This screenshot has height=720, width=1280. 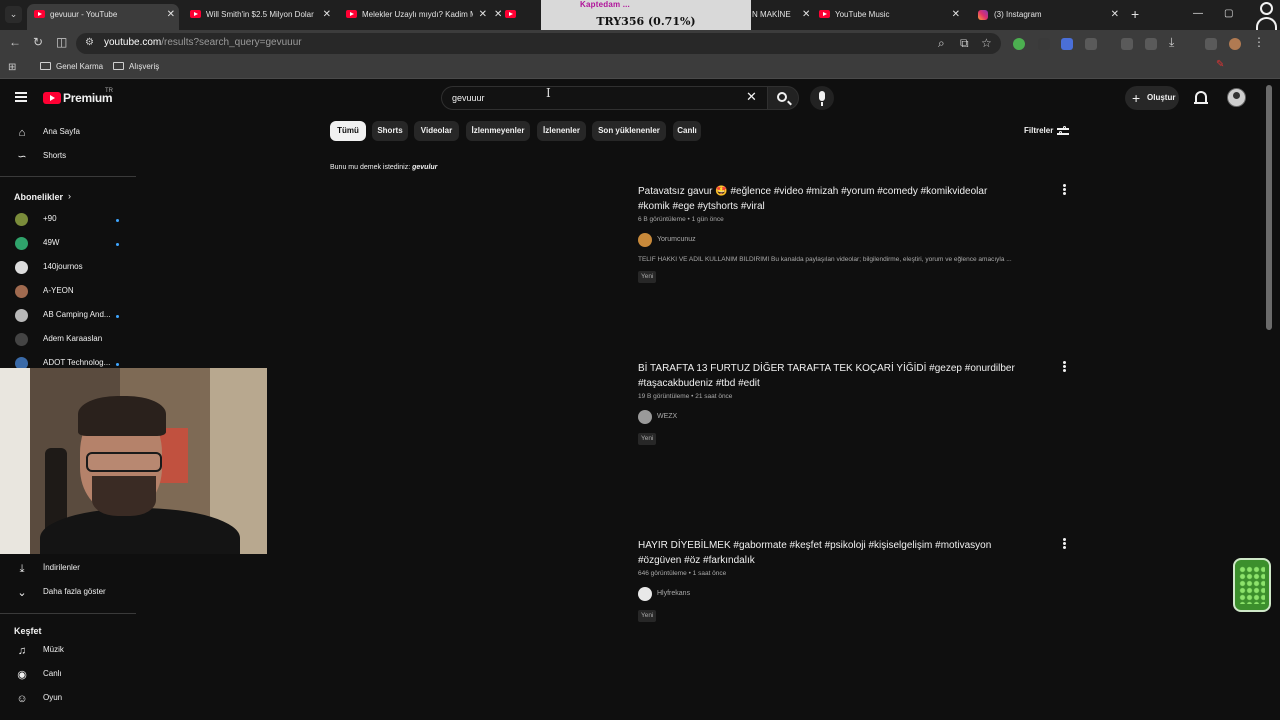 What do you see at coordinates (629, 131) in the screenshot?
I see `filter-chip: Son yüklenenler` at bounding box center [629, 131].